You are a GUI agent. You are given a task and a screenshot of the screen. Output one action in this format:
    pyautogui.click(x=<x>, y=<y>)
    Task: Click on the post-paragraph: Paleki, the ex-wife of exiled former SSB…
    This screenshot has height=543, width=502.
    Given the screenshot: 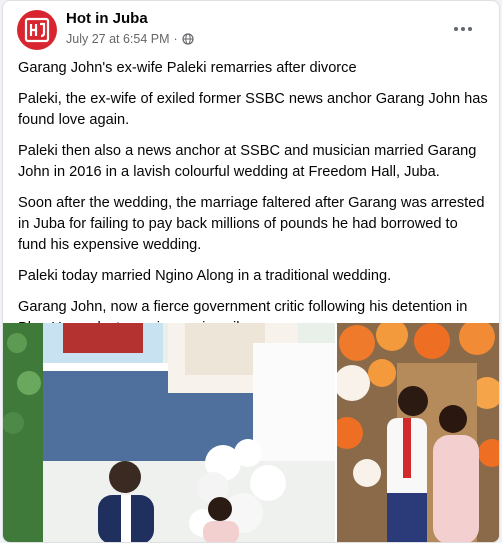 What is the action you would take?
    pyautogui.click(x=253, y=109)
    